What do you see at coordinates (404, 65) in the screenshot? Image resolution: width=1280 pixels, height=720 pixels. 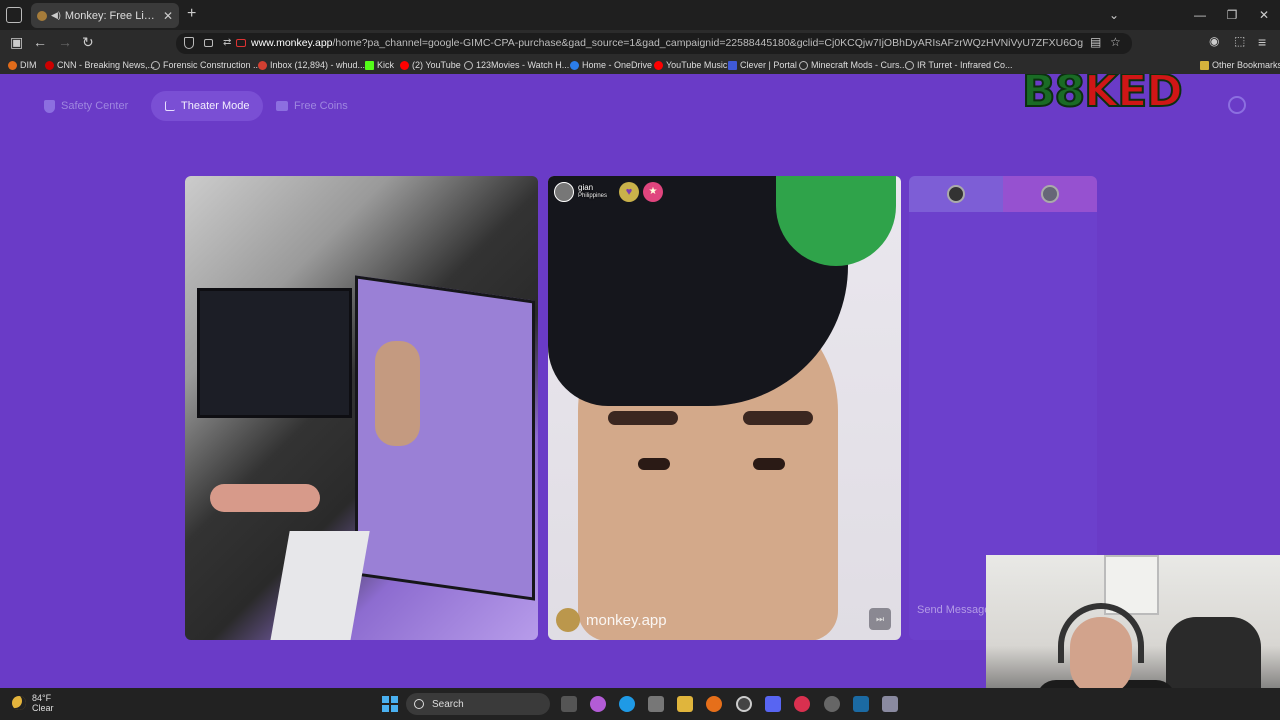 I see `youtube-icon` at bounding box center [404, 65].